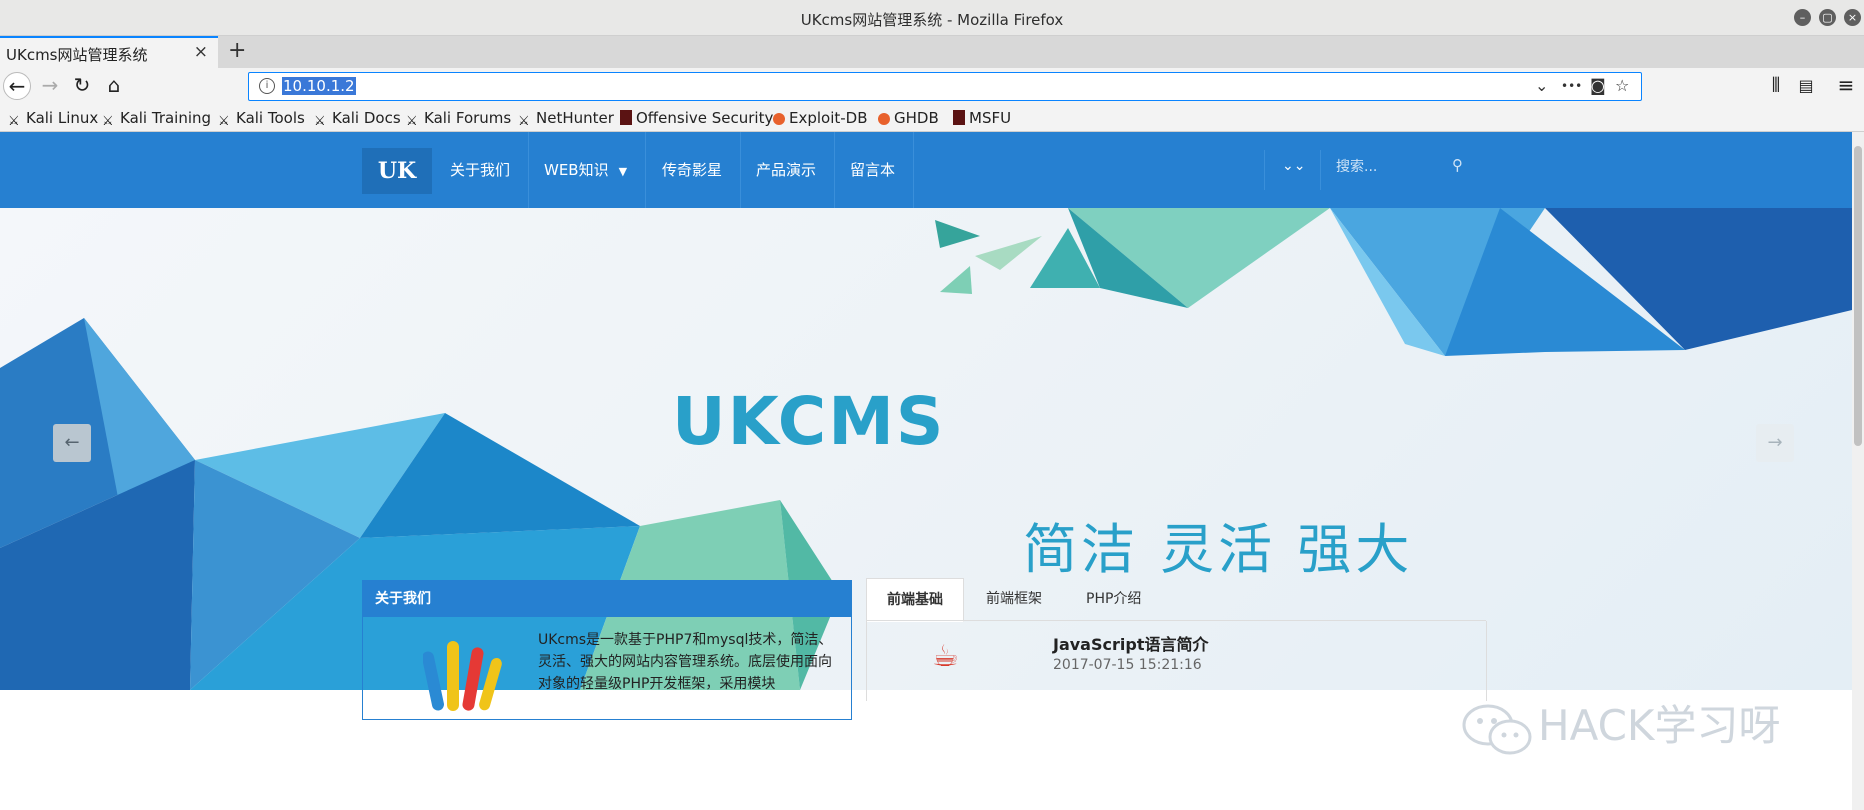 This screenshot has width=1864, height=810. I want to click on ukcms-hand-logo, so click(462, 676).